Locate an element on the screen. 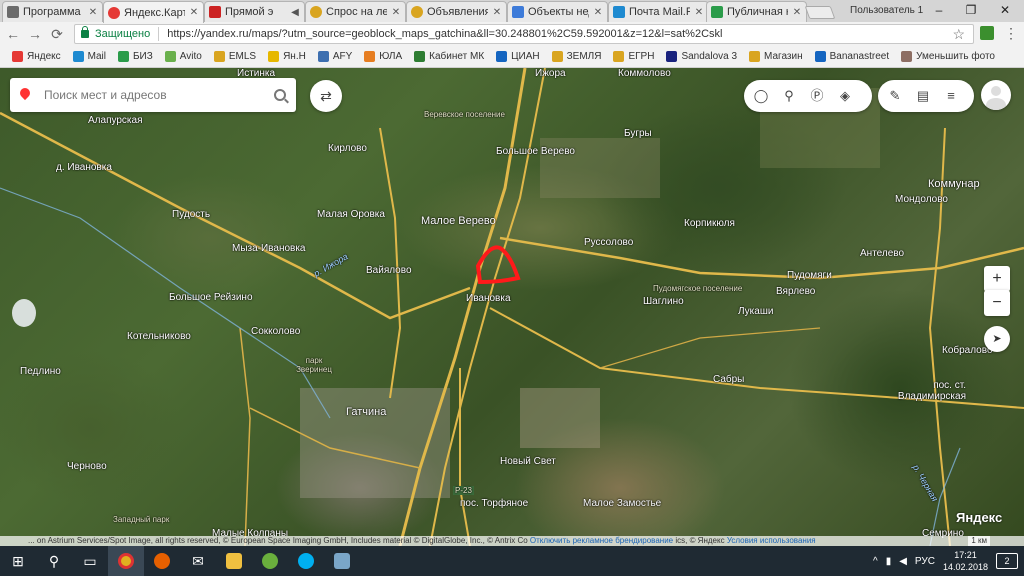 The width and height of the screenshot is (1024, 576). utorrent-icon is located at coordinates (270, 561).